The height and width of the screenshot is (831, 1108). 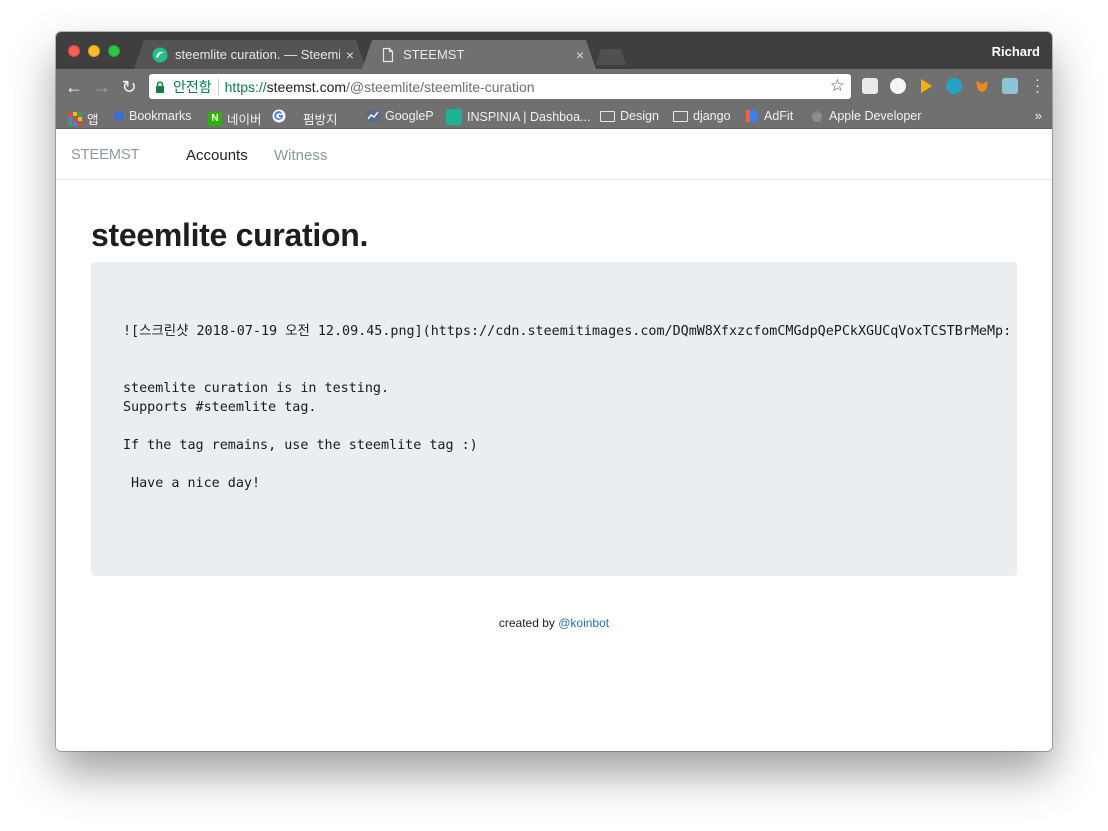 I want to click on nav-accounts: Accounts, so click(x=217, y=155).